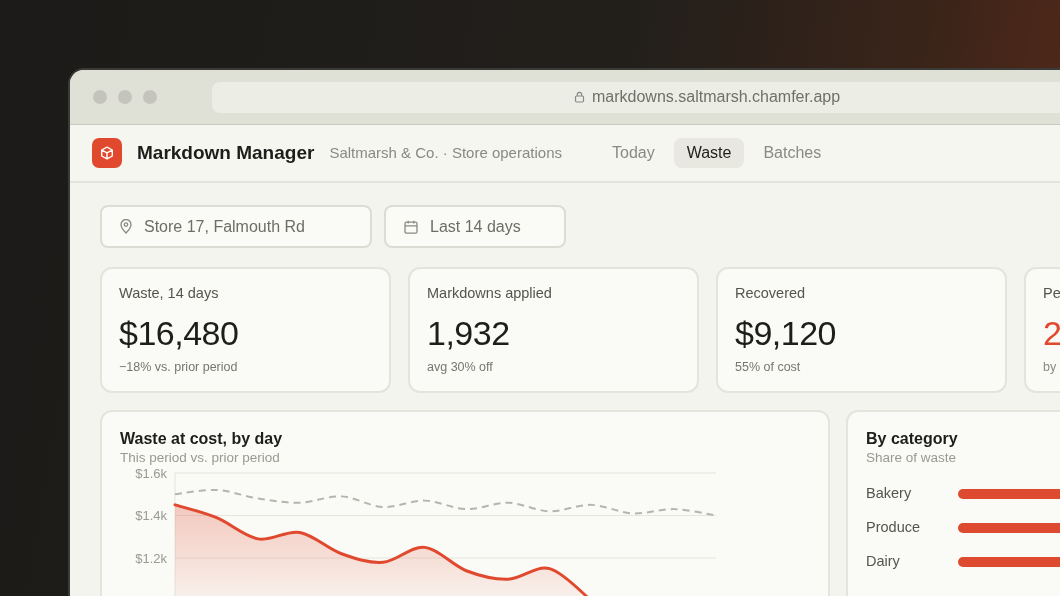 Image resolution: width=1060 pixels, height=596 pixels. What do you see at coordinates (126, 226) in the screenshot?
I see `pin-icon` at bounding box center [126, 226].